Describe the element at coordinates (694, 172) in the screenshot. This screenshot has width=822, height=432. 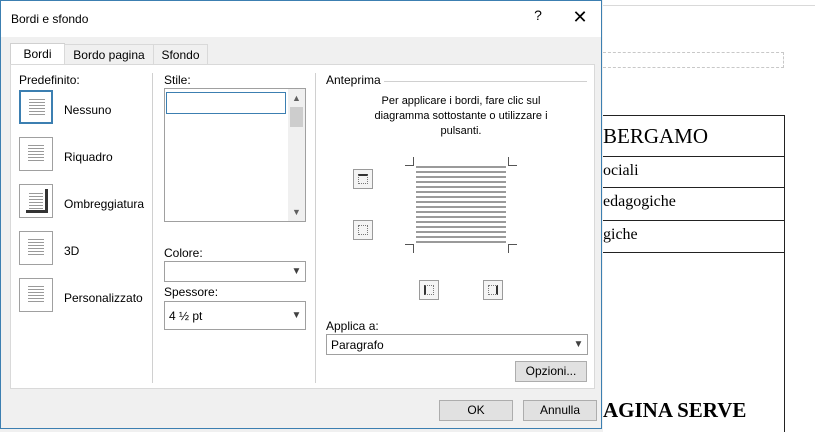
I see `doc-table-row: ociali` at that location.